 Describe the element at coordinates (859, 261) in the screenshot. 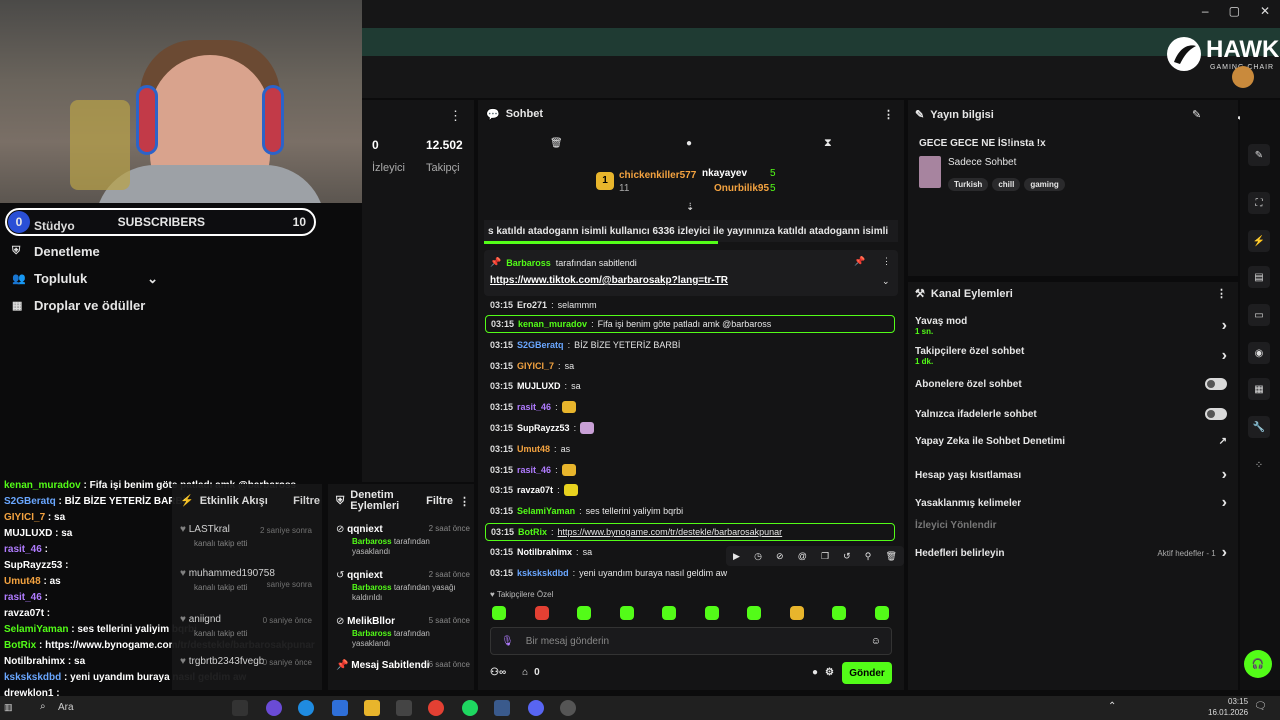

I see `pin-icon: 📌` at that location.